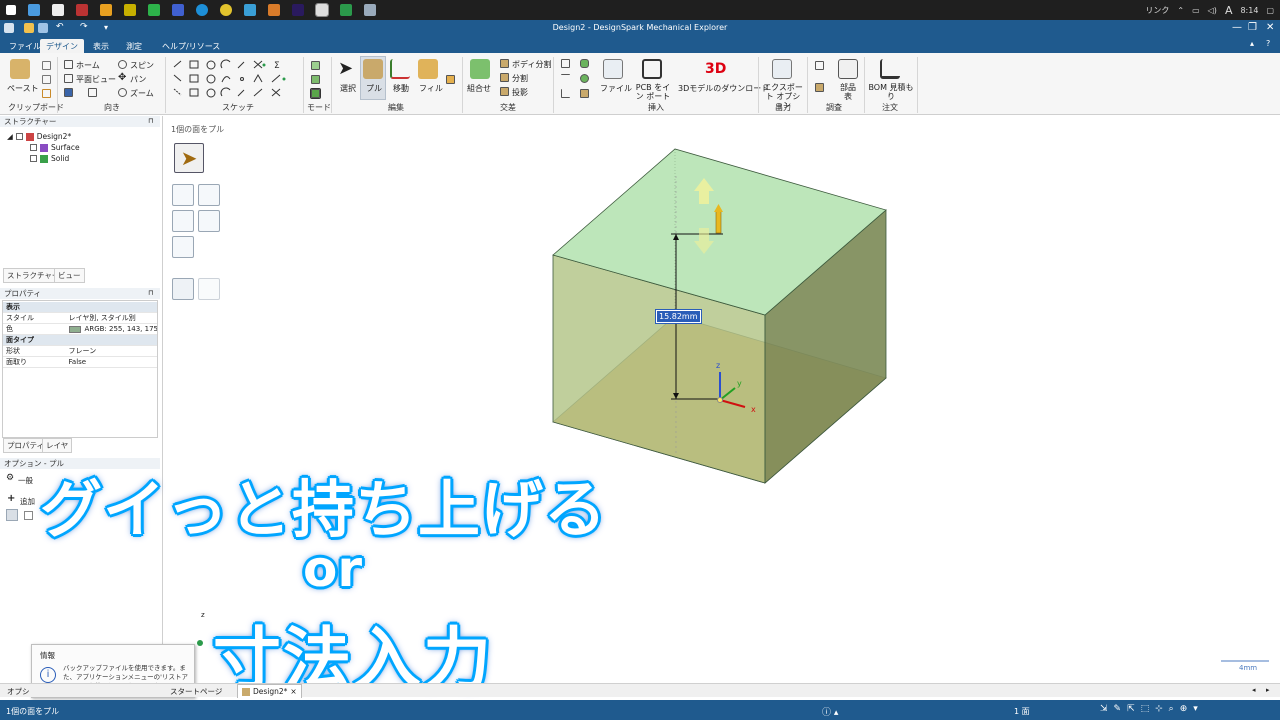  What do you see at coordinates (400, 69) in the screenshot?
I see `move-icon` at bounding box center [400, 69].